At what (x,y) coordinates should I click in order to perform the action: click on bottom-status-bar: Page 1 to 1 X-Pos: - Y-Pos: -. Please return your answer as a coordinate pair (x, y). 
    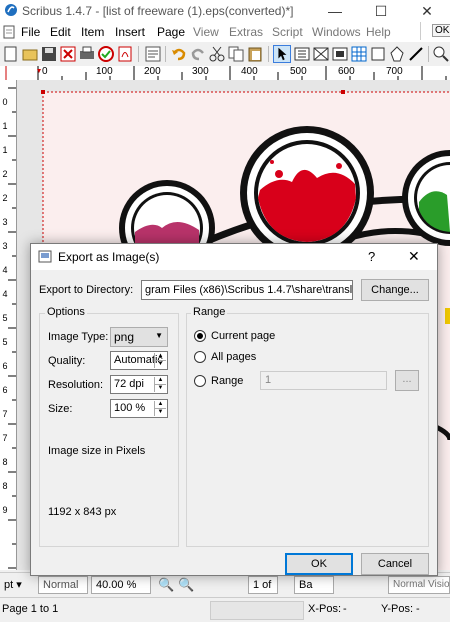
    Looking at the image, I should click on (225, 609).